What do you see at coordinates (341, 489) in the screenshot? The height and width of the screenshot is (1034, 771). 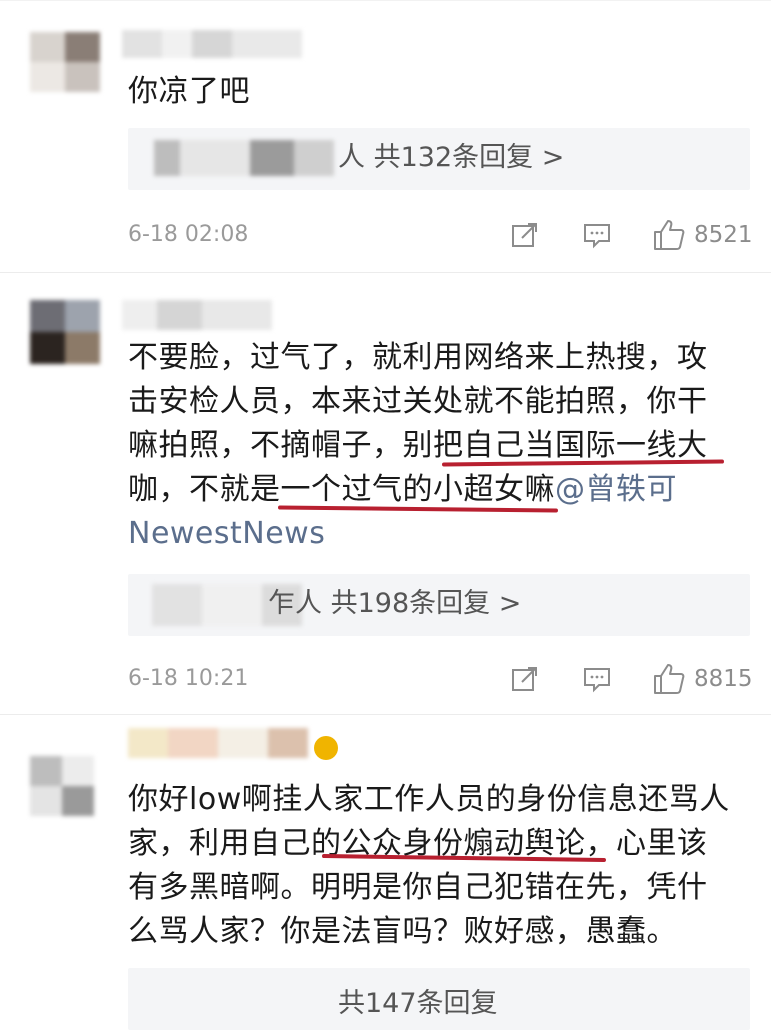 I see `comment-line-text: 咖，不就是一个过气的小超女嘛` at bounding box center [341, 489].